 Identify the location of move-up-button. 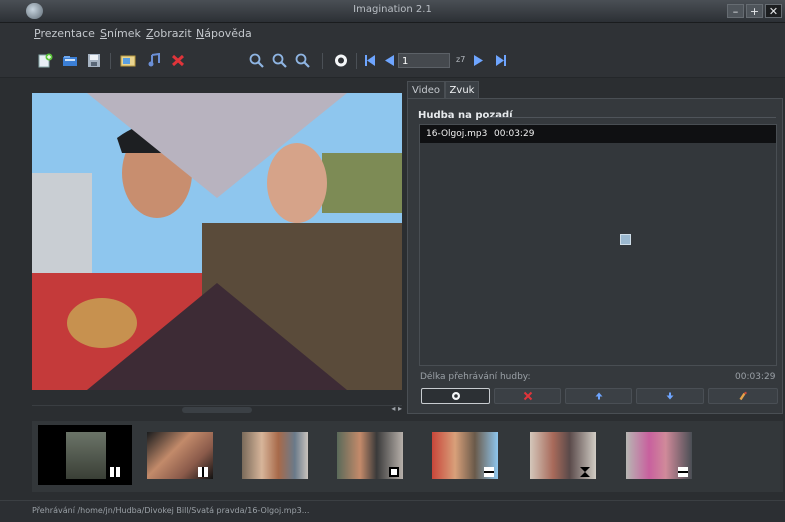
(598, 396).